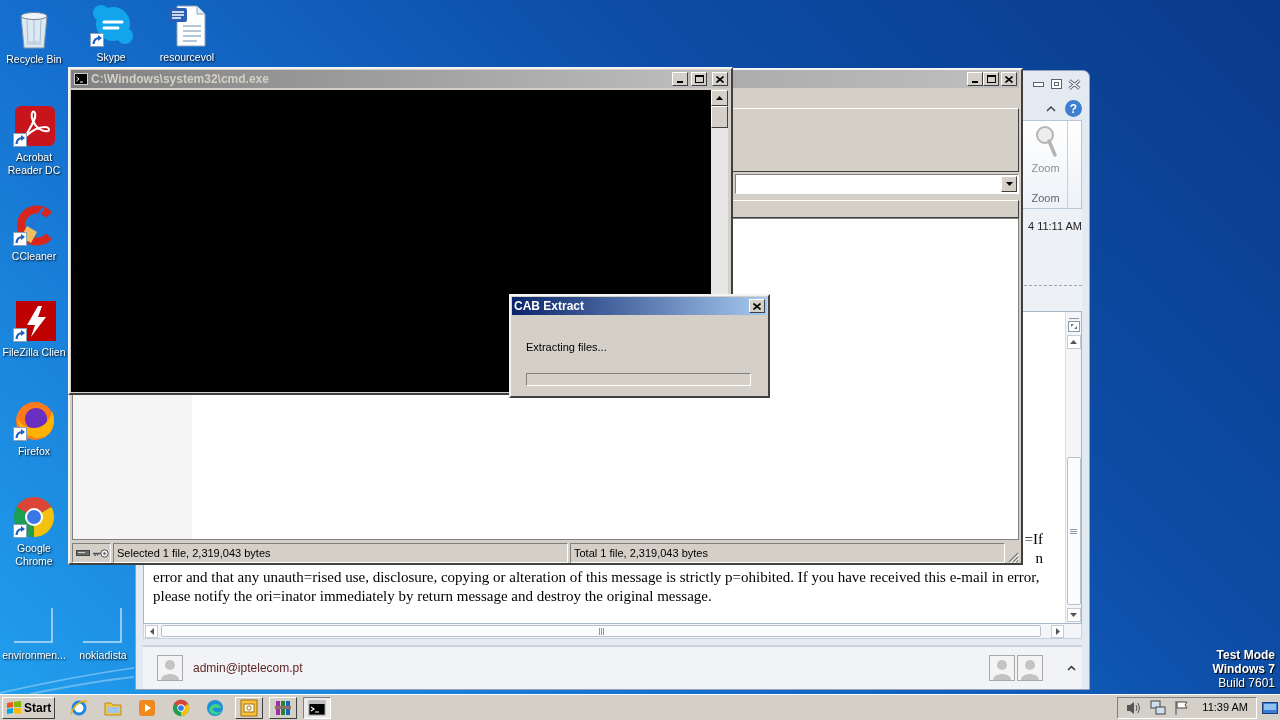 This screenshot has width=1280, height=720. I want to click on dropdown-button, so click(1009, 184).